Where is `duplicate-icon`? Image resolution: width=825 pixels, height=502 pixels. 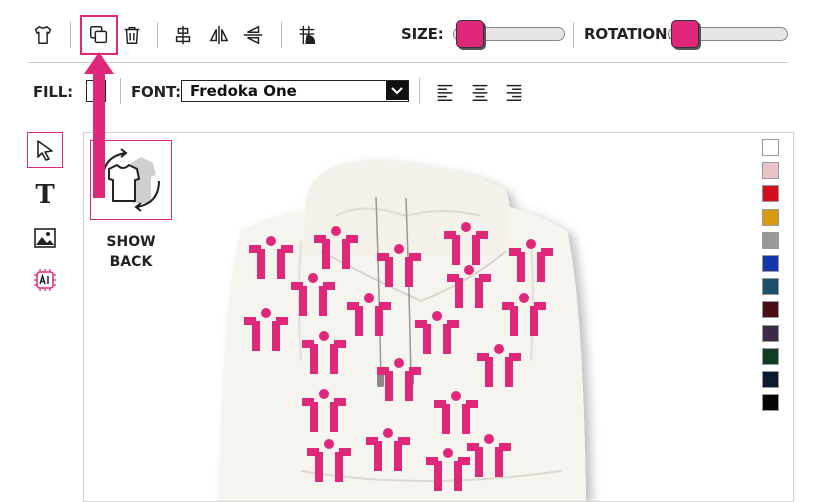
duplicate-icon is located at coordinates (99, 35).